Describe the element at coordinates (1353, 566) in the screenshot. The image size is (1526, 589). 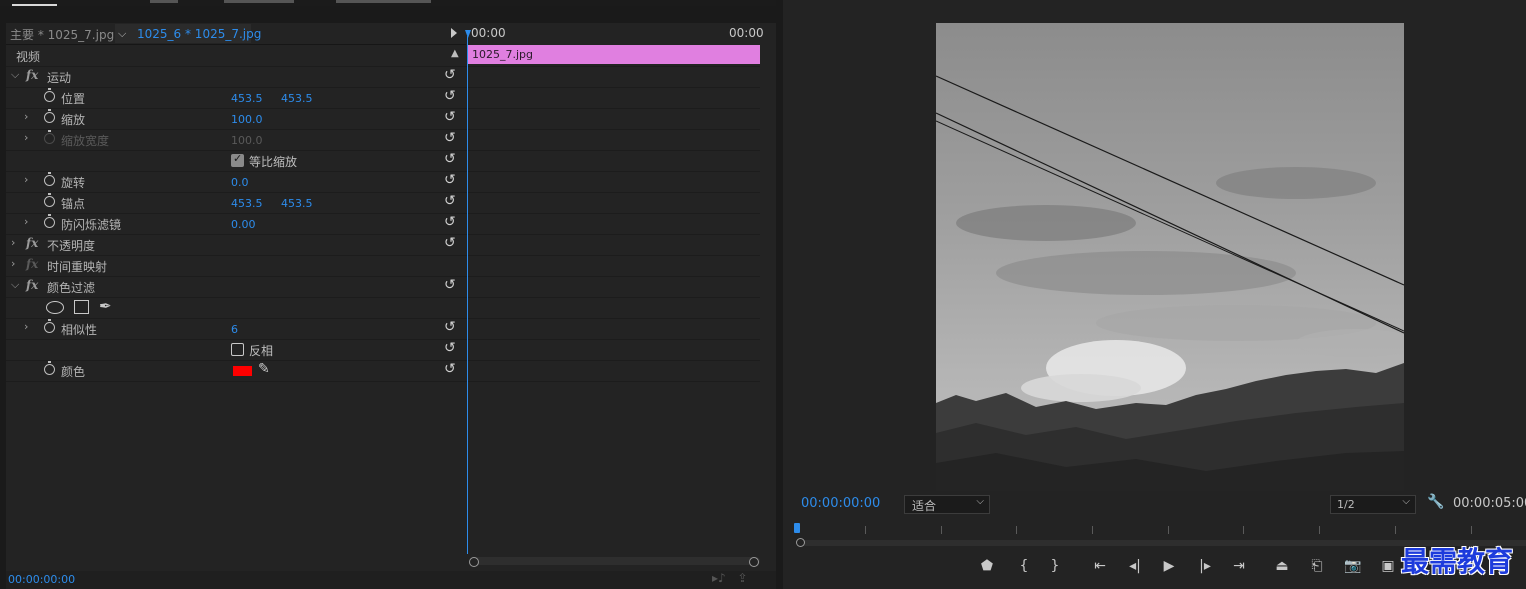
I see `camera-export-frame-icon: 📷` at that location.